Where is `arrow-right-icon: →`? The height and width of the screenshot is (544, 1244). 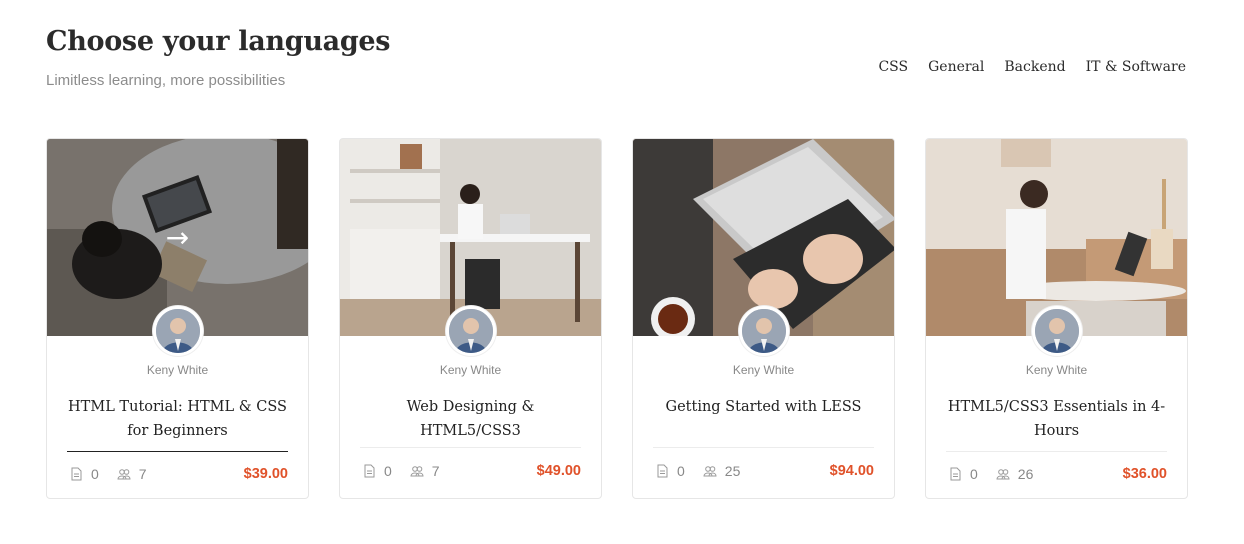
arrow-right-icon: → is located at coordinates (177, 237).